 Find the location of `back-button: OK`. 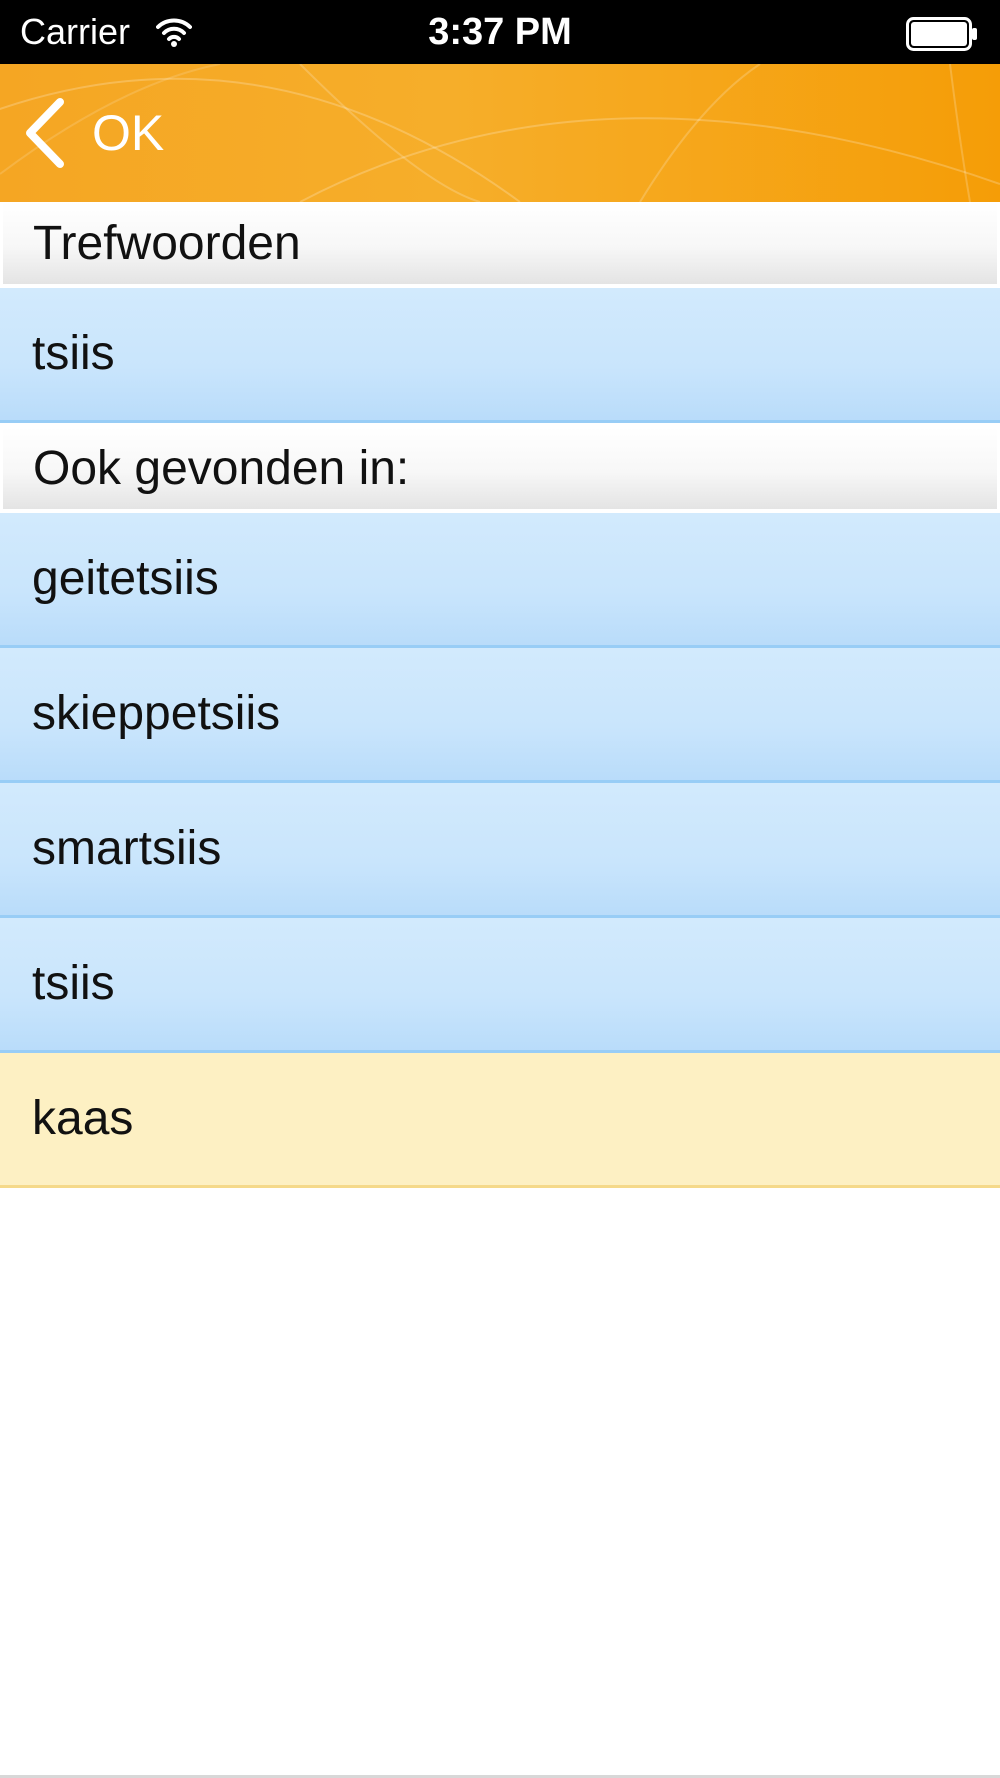

back-button: OK is located at coordinates (93, 133).